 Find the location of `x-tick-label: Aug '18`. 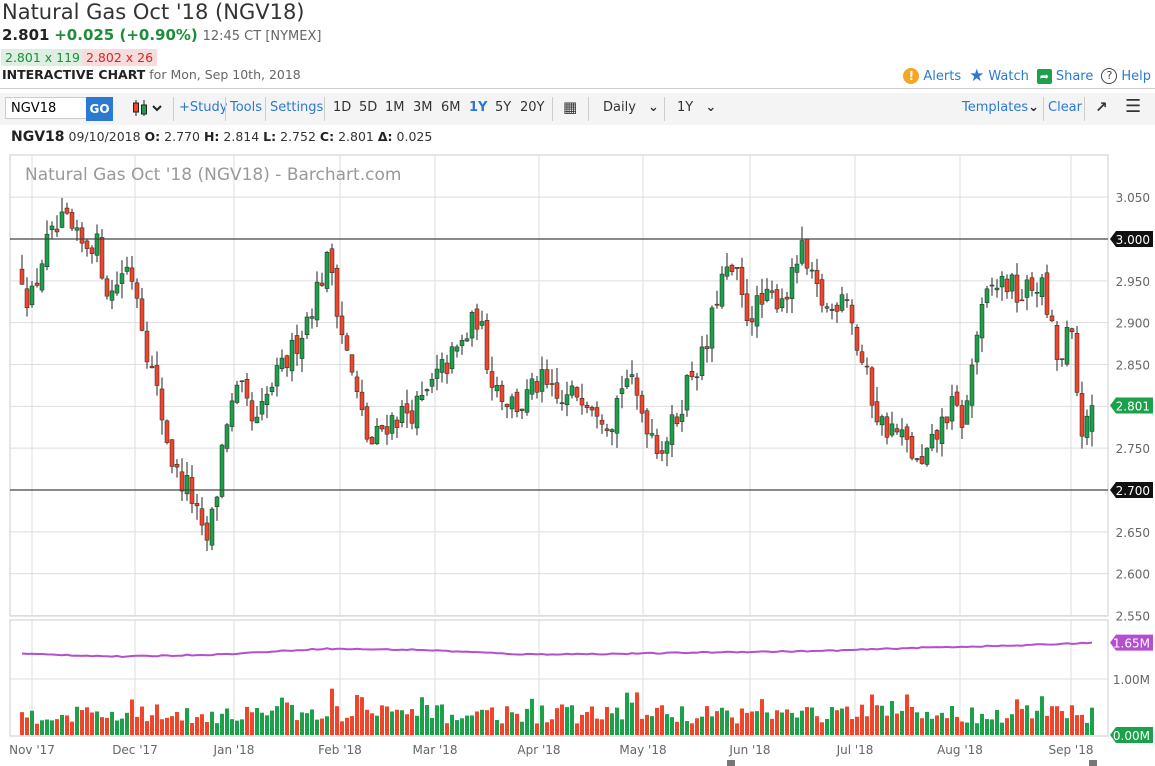

x-tick-label: Aug '18 is located at coordinates (960, 750).